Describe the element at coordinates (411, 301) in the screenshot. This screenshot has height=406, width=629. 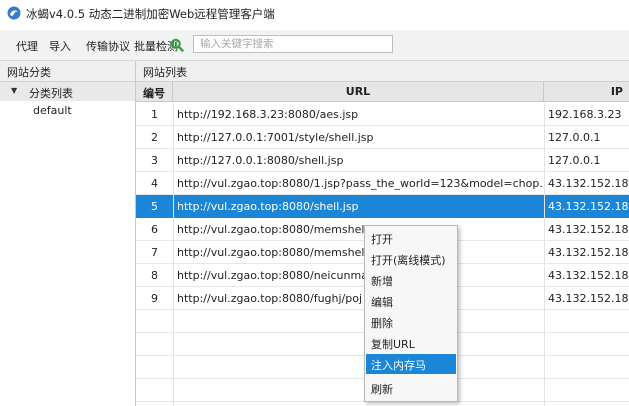
I see `menu-item-edit: 编辑` at that location.